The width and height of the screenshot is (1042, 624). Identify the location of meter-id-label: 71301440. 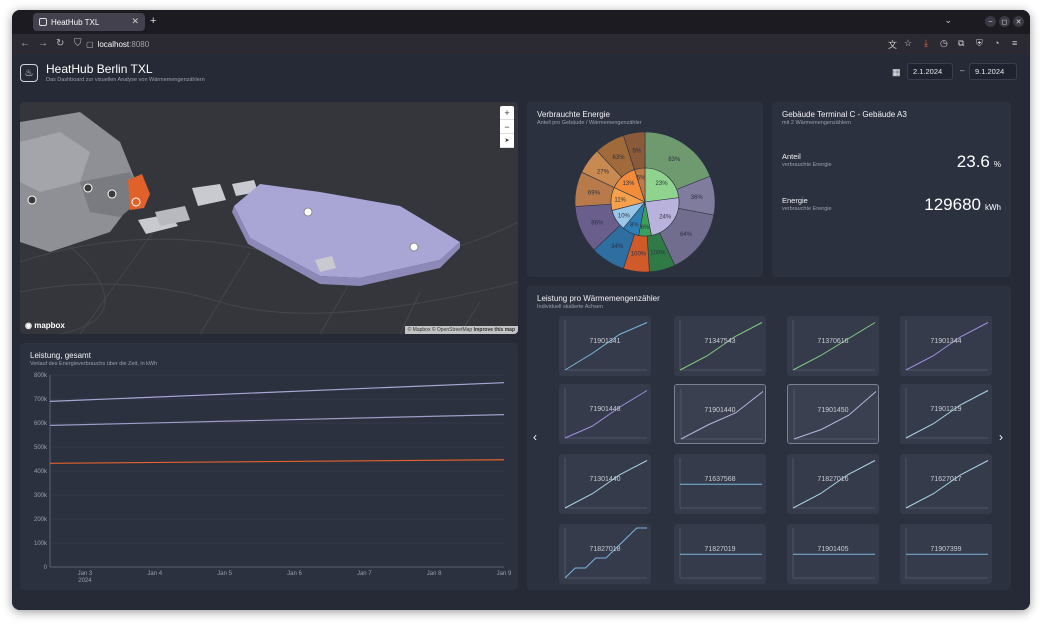
(605, 479).